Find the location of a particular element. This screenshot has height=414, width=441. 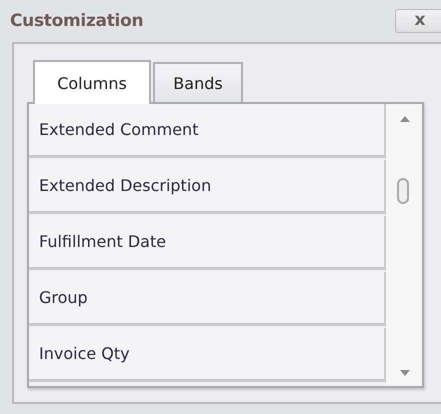

window-title: Customization is located at coordinates (77, 21).